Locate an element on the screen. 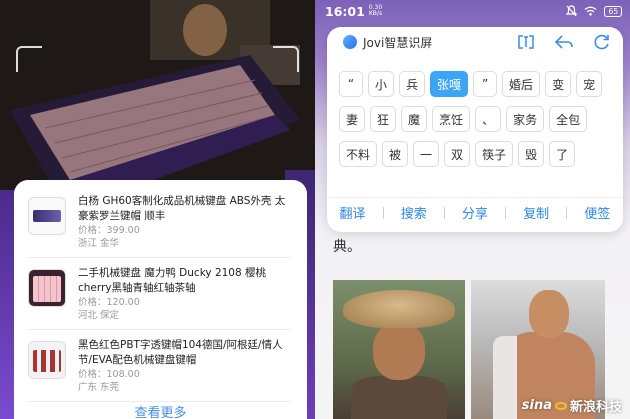 This screenshot has width=630, height=419. word-token: “ is located at coordinates (351, 84).